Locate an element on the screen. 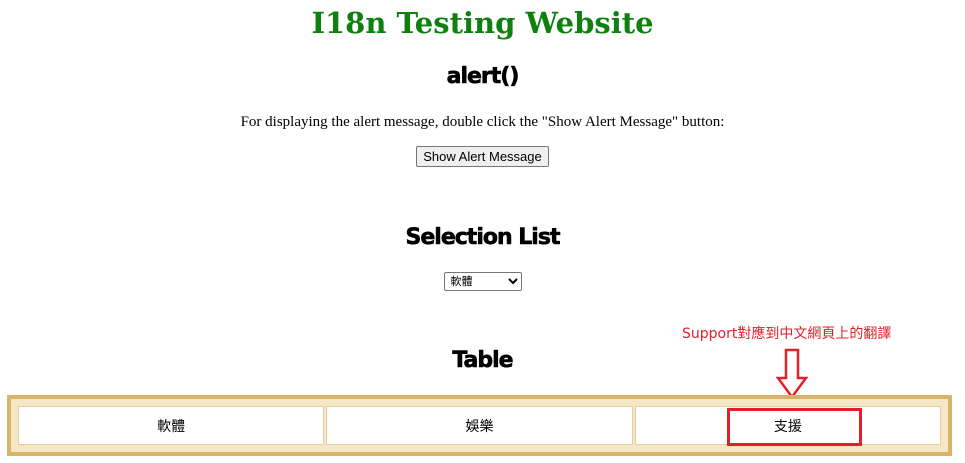 The height and width of the screenshot is (463, 965). annotation-text: Support對應到中文網頁上的翻譯 is located at coordinates (787, 334).